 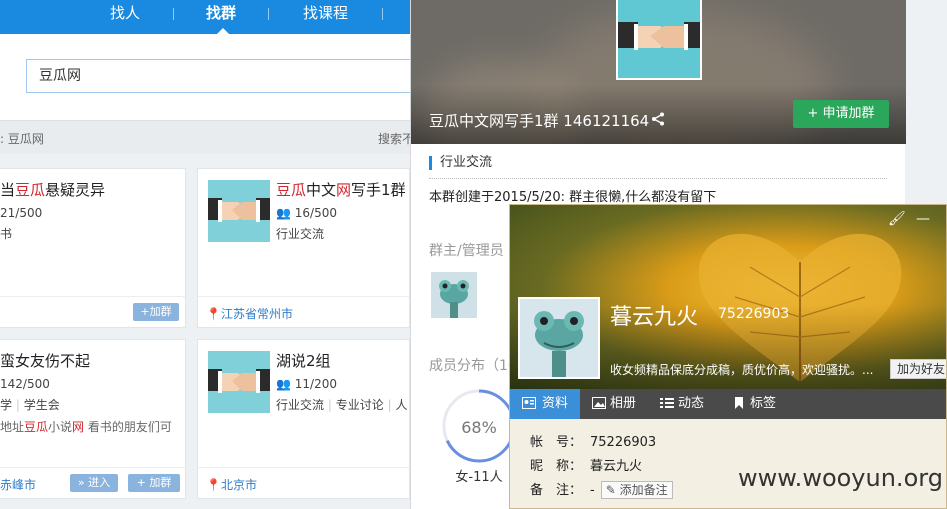 What do you see at coordinates (586, 466) in the screenshot?
I see `info-row-nickname: 昵 称： 暮云九火` at bounding box center [586, 466].